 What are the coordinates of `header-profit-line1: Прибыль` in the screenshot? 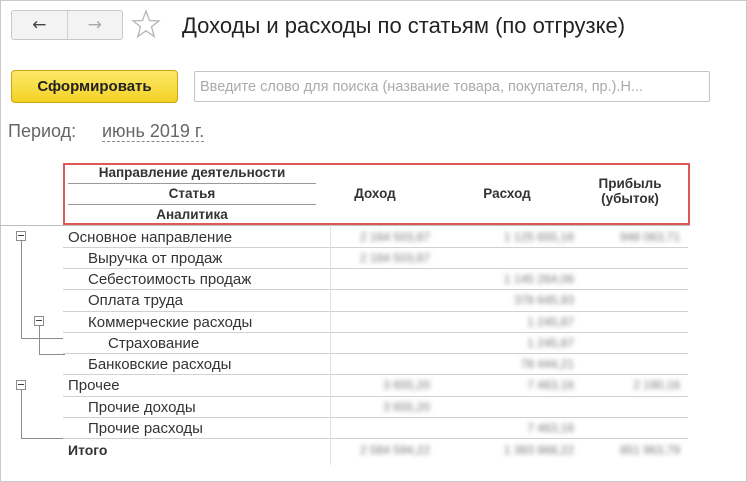 It's located at (630, 183).